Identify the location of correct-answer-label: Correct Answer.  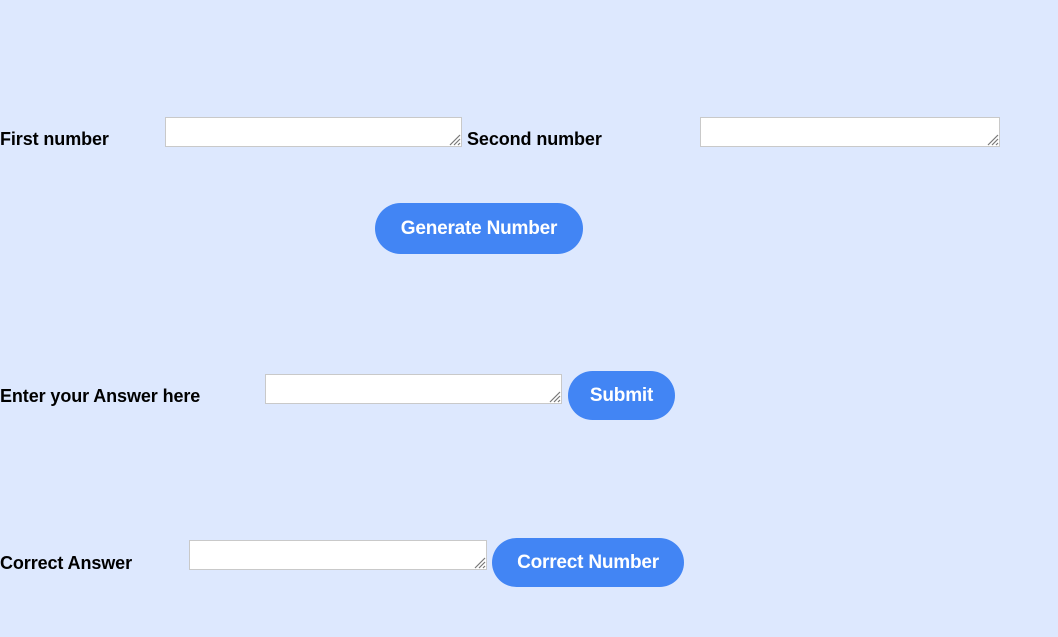
(66, 563).